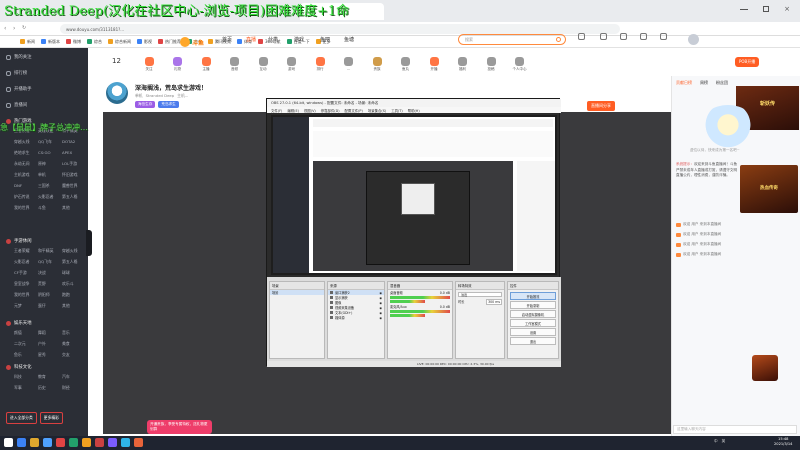 Image resolution: width=800 pixels, height=450 pixels. I want to click on sidebar-item: 排行榜, so click(16, 73).